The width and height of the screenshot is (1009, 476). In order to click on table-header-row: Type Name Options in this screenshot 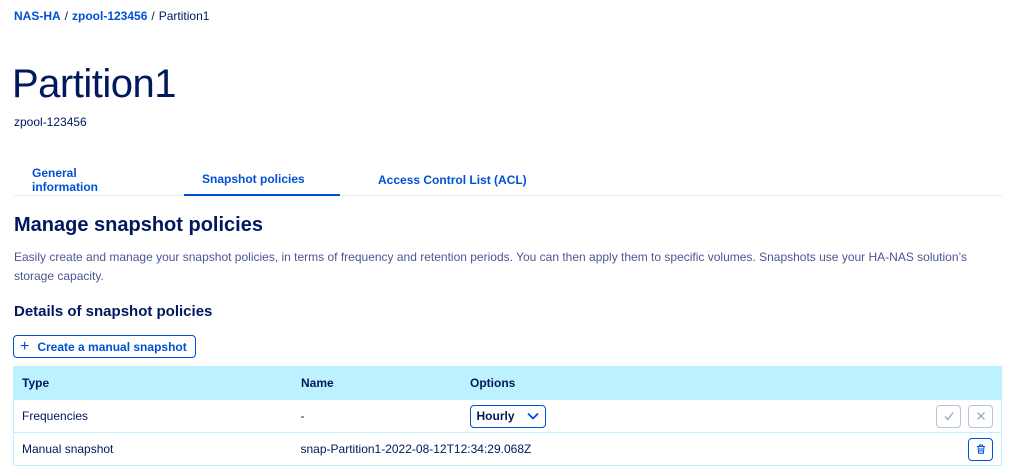, I will do `click(507, 383)`.